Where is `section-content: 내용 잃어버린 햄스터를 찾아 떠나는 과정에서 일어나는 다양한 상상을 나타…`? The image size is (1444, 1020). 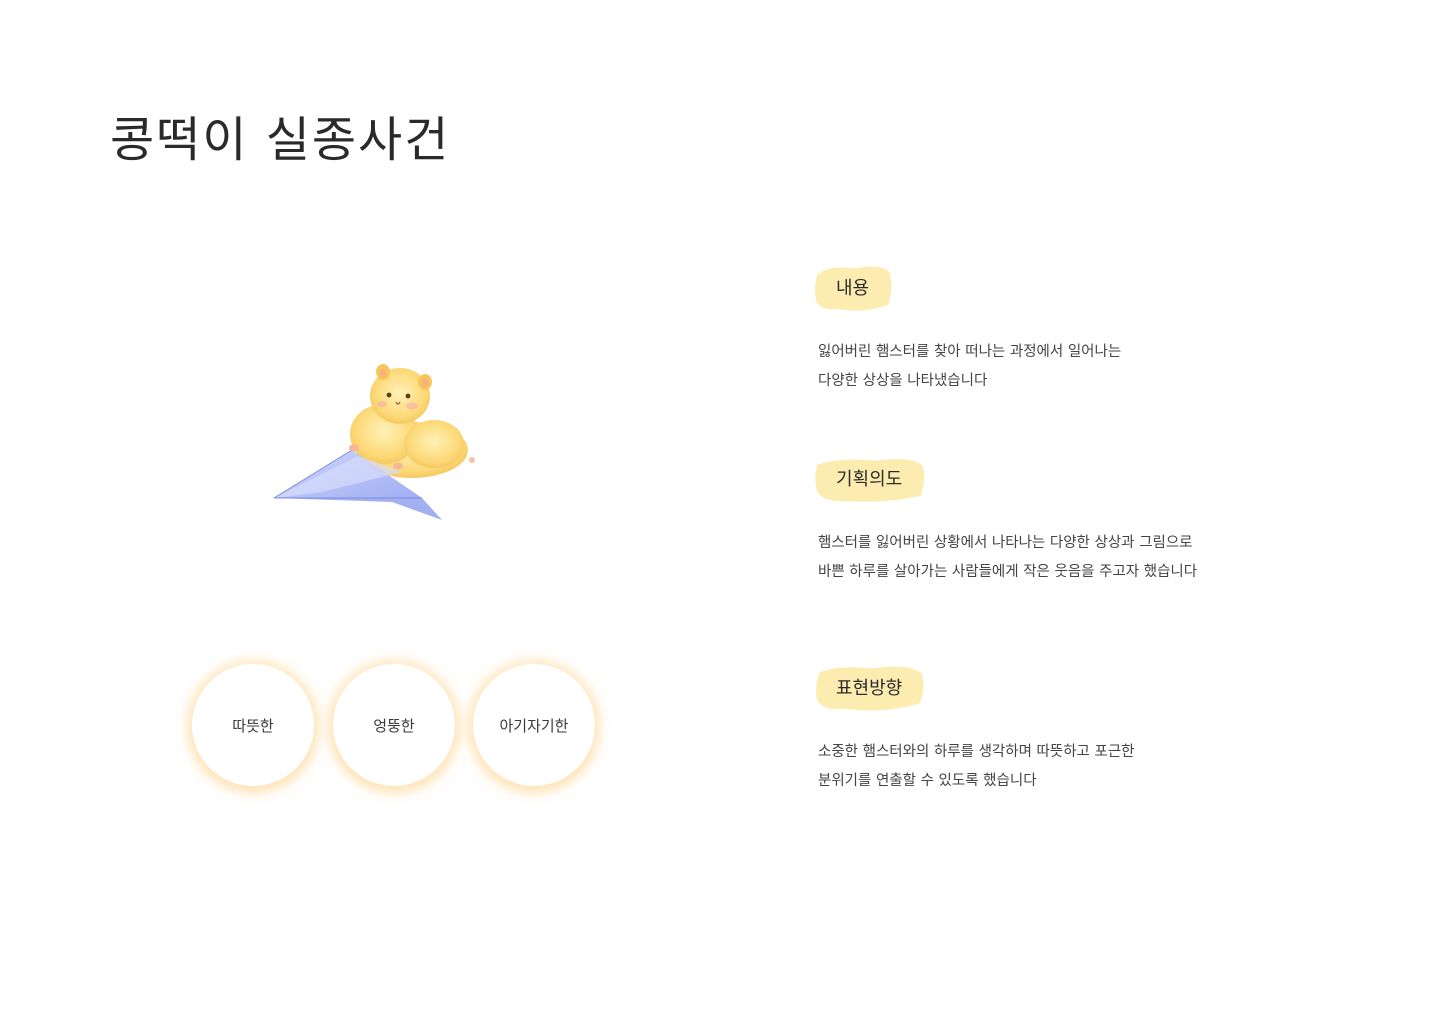 section-content: 내용 잃어버린 햄스터를 찾아 떠나는 과정에서 일어나는 다양한 상상을 나타… is located at coordinates (1096, 331).